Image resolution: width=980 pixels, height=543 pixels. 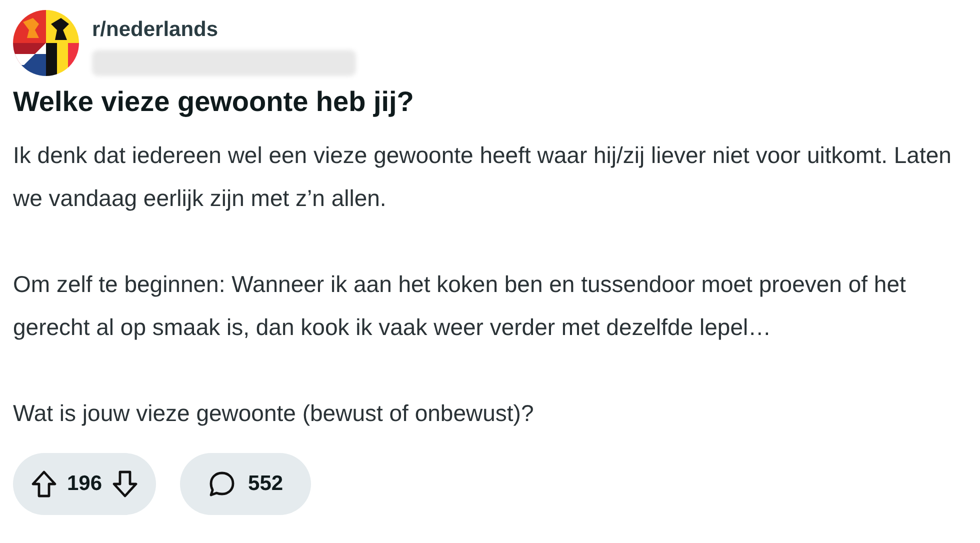 What do you see at coordinates (222, 484) in the screenshot?
I see `comment-bubble-icon` at bounding box center [222, 484].